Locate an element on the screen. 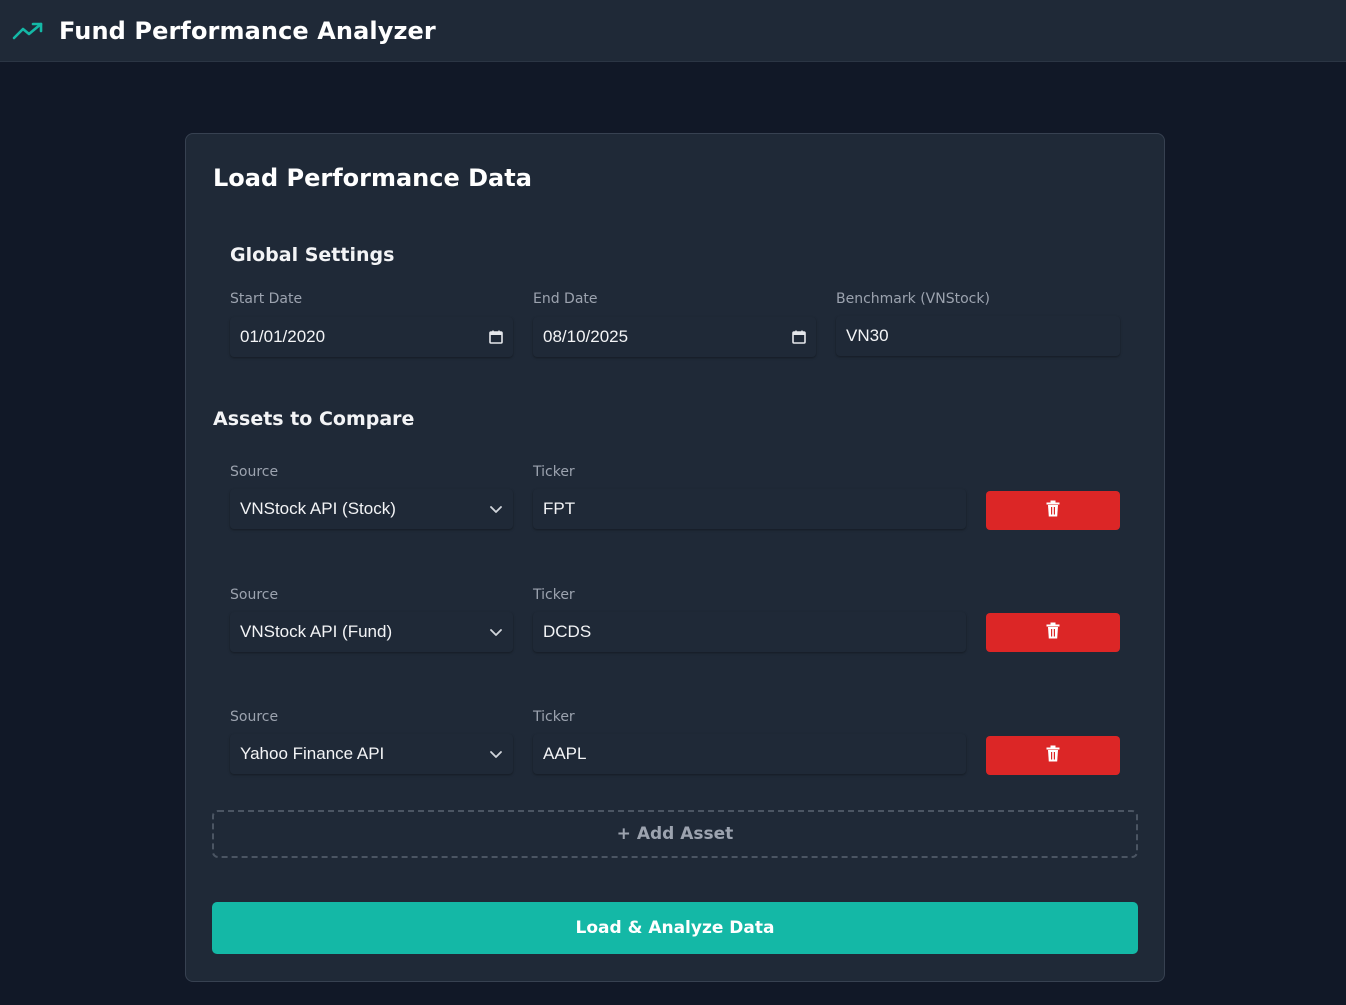 This screenshot has width=1346, height=1005. ticker-value: AAPL is located at coordinates (565, 753).